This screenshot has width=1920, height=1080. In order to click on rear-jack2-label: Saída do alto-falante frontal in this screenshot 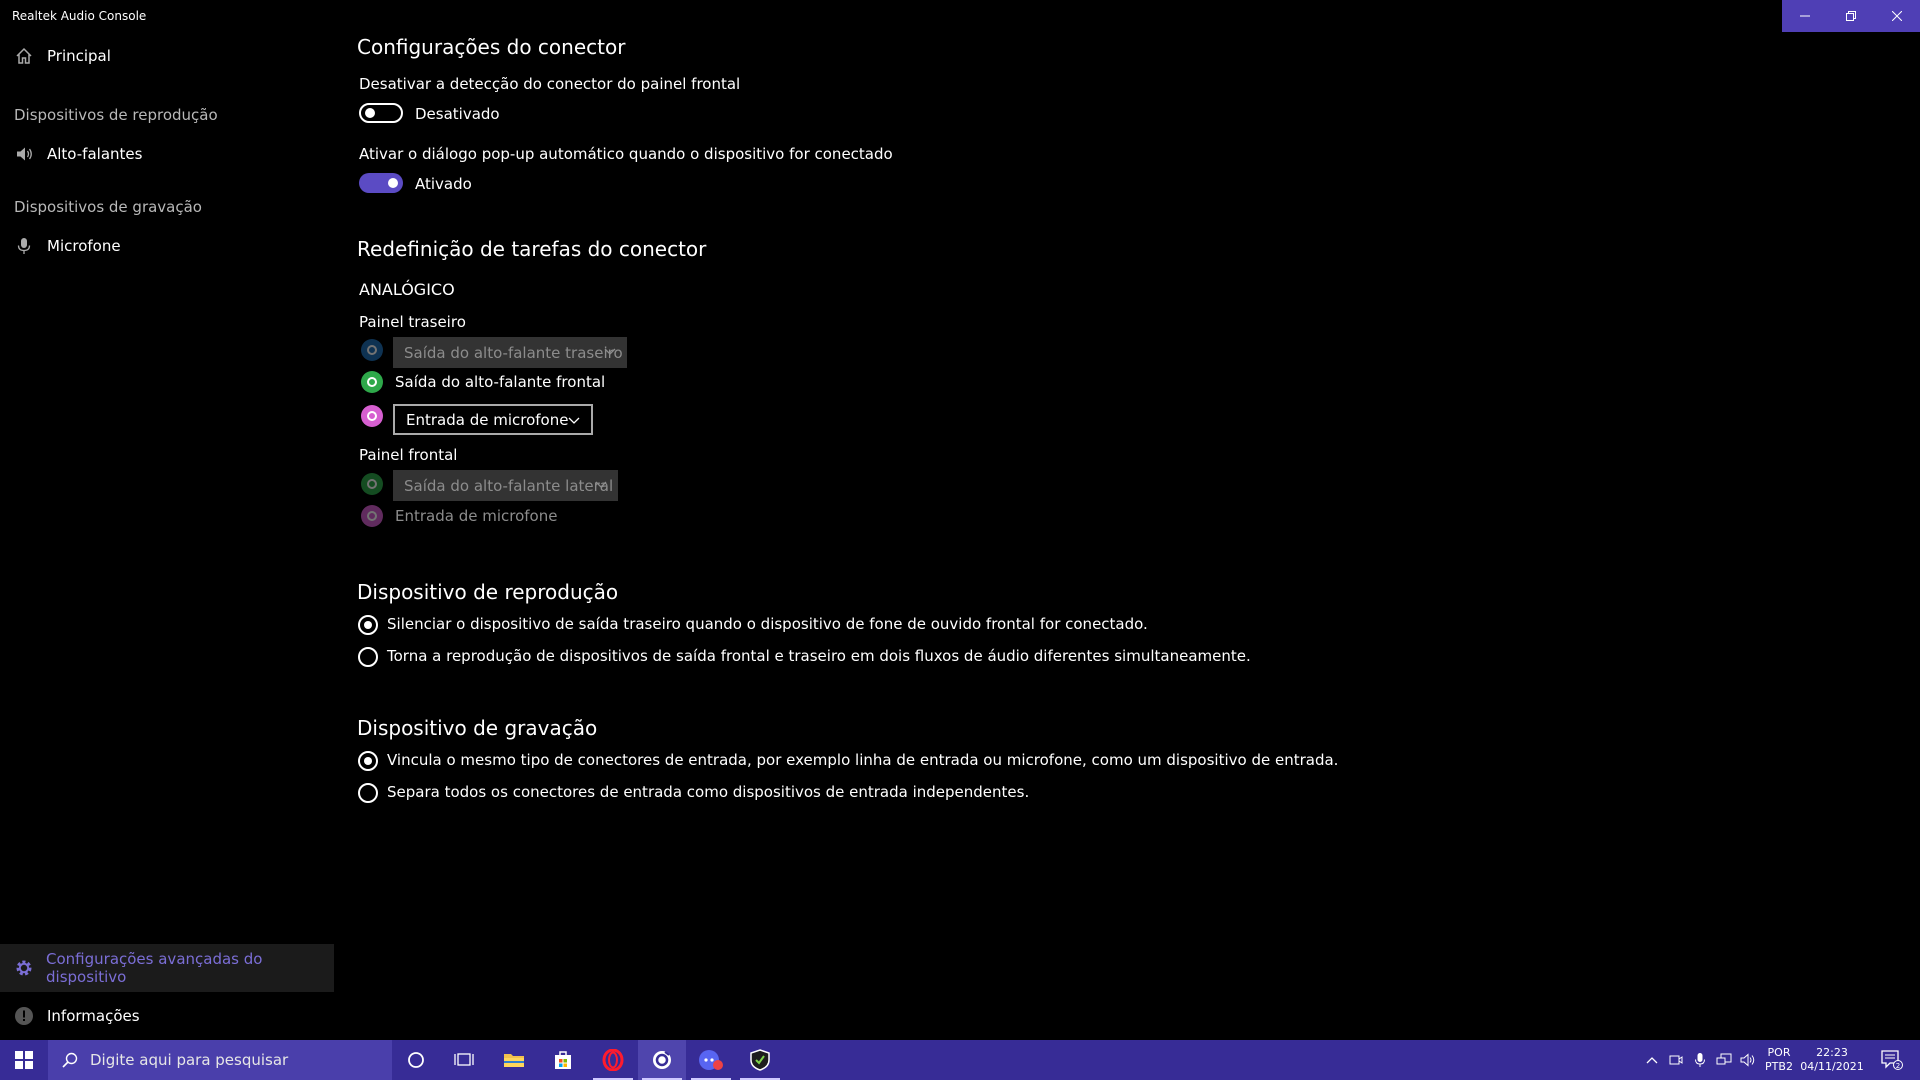, I will do `click(500, 382)`.